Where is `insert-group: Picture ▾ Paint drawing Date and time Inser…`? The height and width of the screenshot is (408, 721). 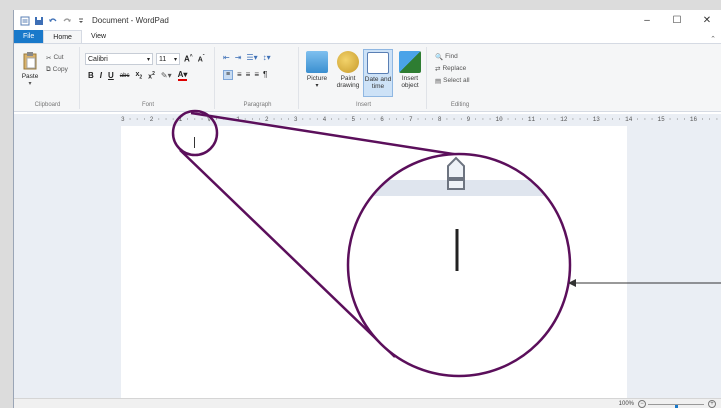
insert-group: Picture ▾ Paint drawing Date and time Inser… is located at coordinates (364, 78).